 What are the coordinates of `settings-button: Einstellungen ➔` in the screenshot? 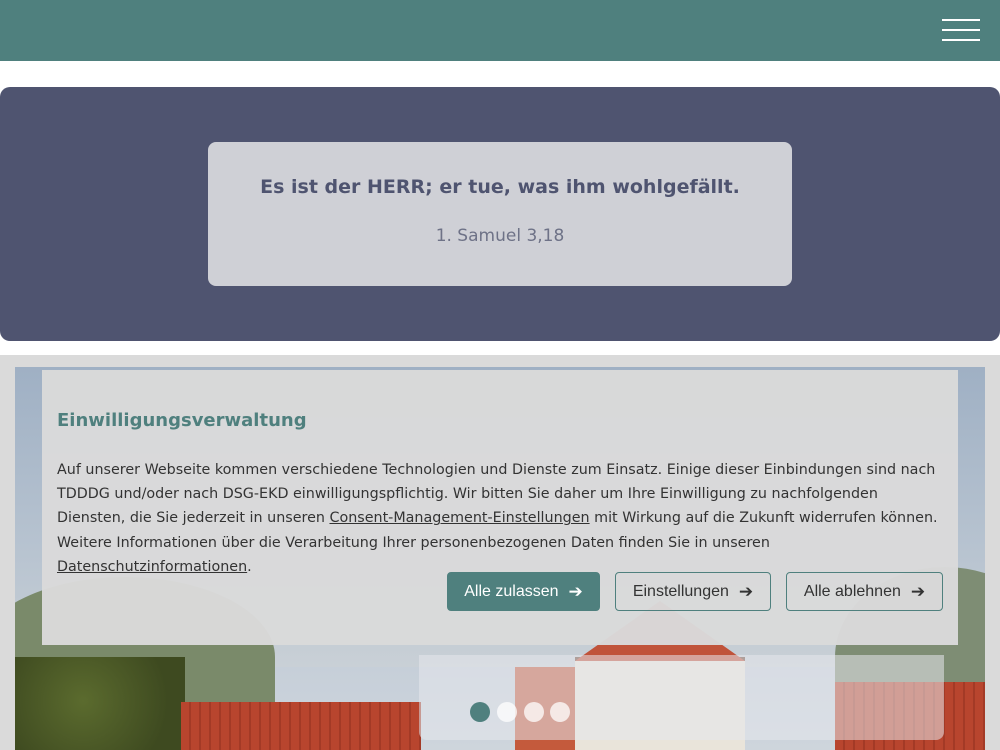 It's located at (693, 591).